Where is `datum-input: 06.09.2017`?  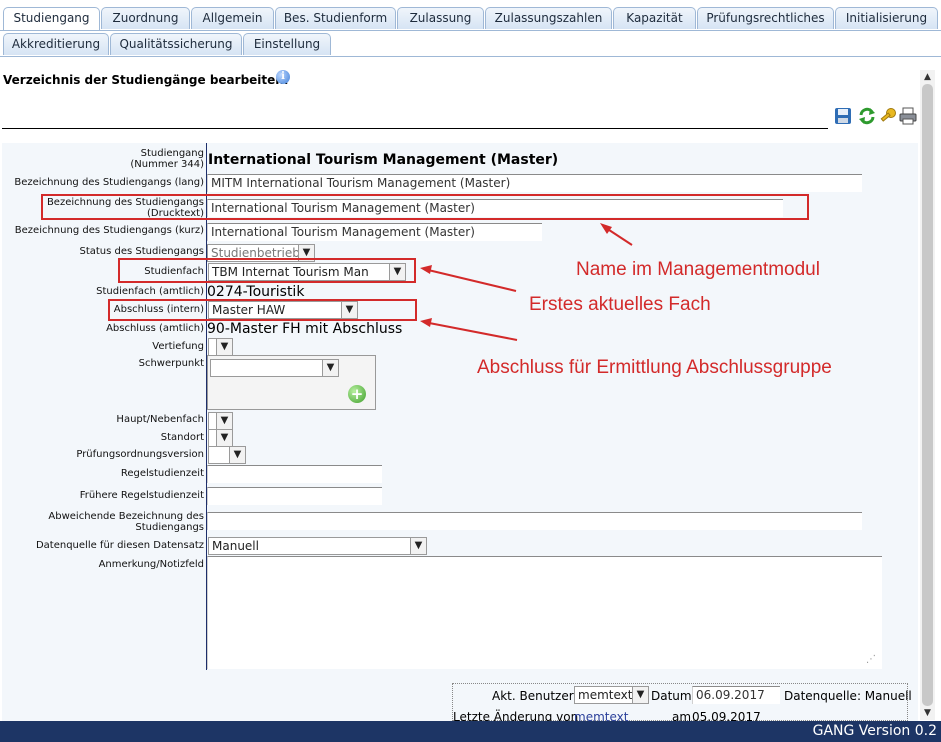 datum-input: 06.09.2017 is located at coordinates (736, 695).